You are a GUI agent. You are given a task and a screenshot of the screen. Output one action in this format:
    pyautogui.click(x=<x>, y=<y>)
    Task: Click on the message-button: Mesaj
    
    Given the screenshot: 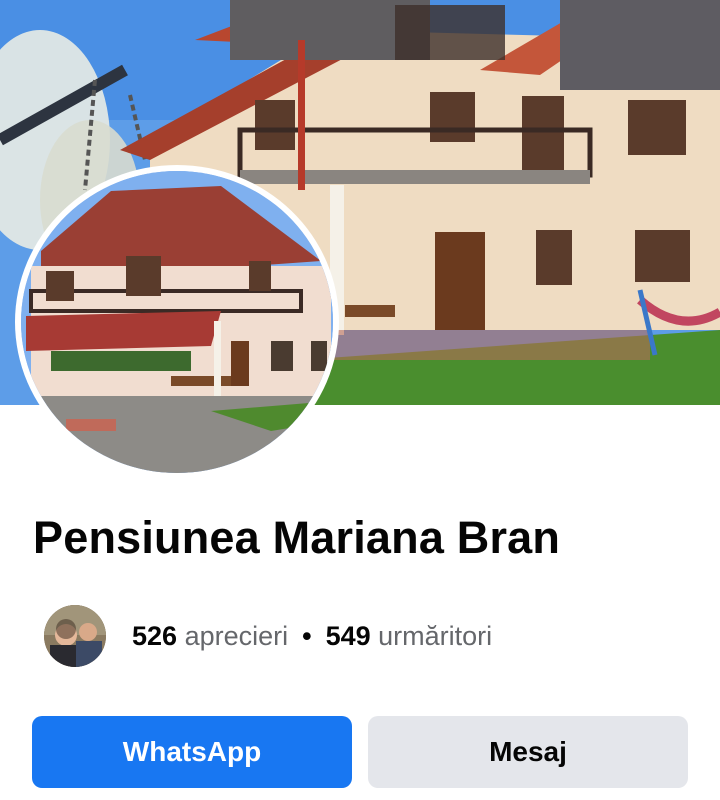 What is the action you would take?
    pyautogui.click(x=528, y=752)
    